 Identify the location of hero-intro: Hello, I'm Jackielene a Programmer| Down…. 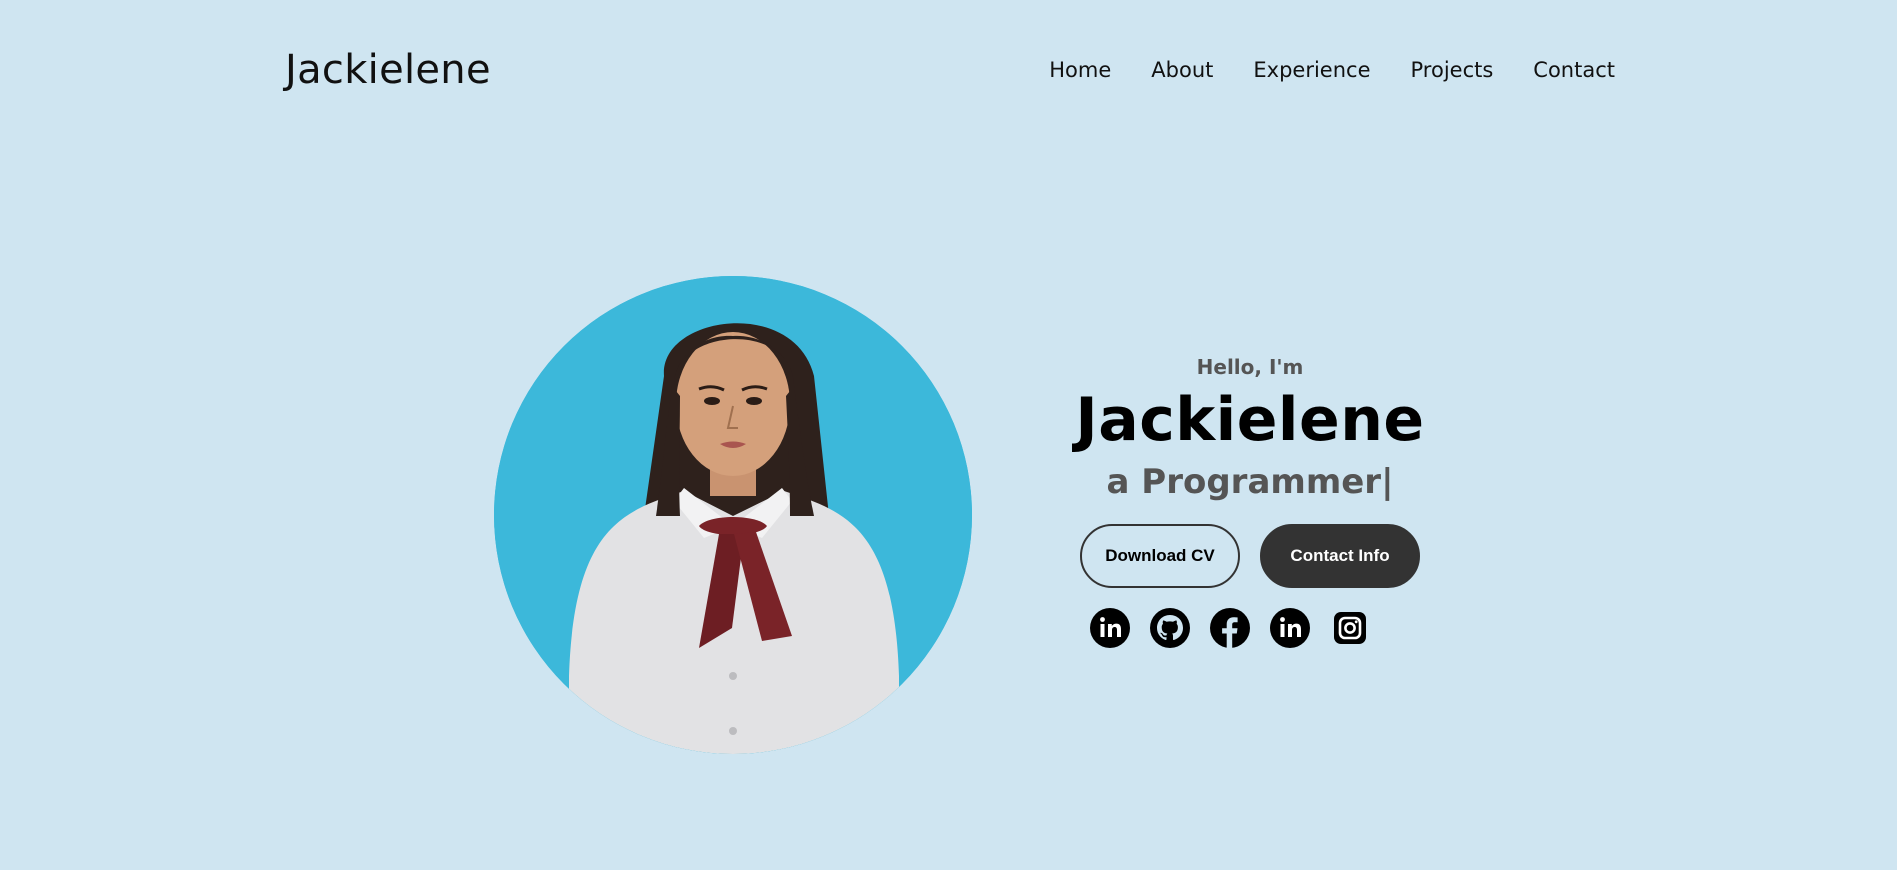
(1250, 501).